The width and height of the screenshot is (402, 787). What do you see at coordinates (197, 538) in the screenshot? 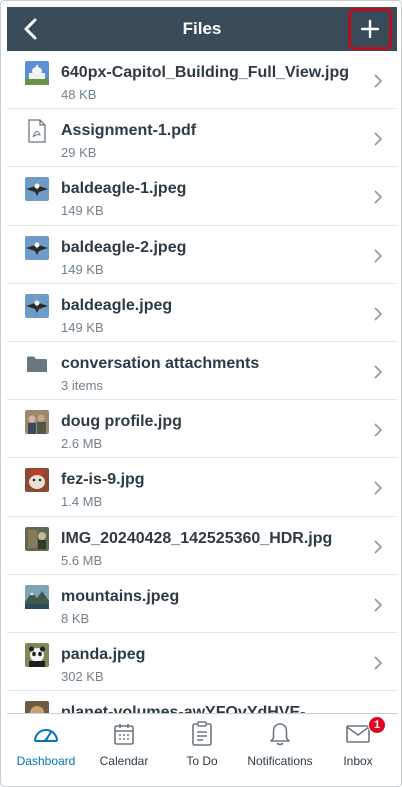
I see `file-name: IMG_20240428_142525360_HDR.jpg` at bounding box center [197, 538].